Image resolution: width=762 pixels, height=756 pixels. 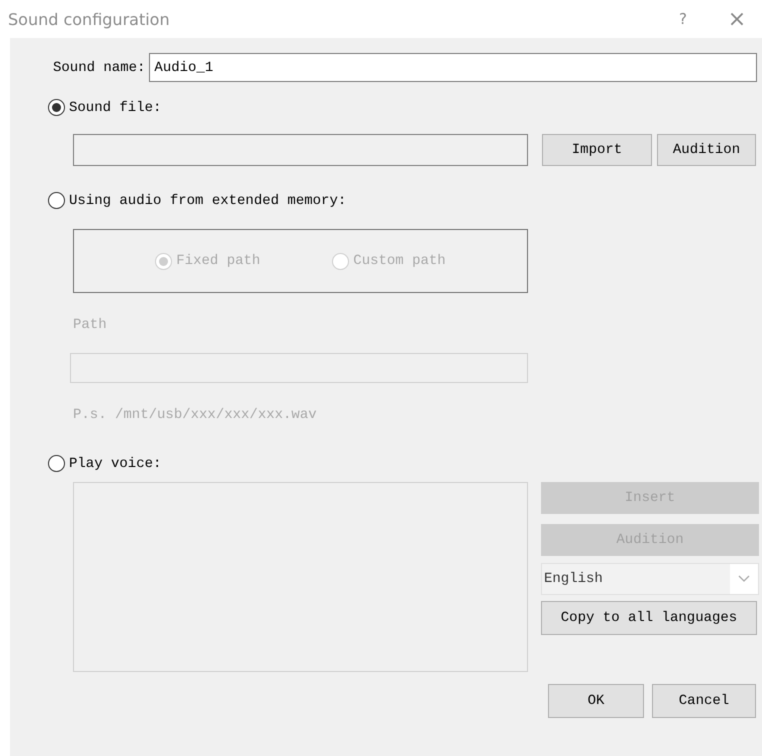 What do you see at coordinates (300, 150) in the screenshot?
I see `file-path-field` at bounding box center [300, 150].